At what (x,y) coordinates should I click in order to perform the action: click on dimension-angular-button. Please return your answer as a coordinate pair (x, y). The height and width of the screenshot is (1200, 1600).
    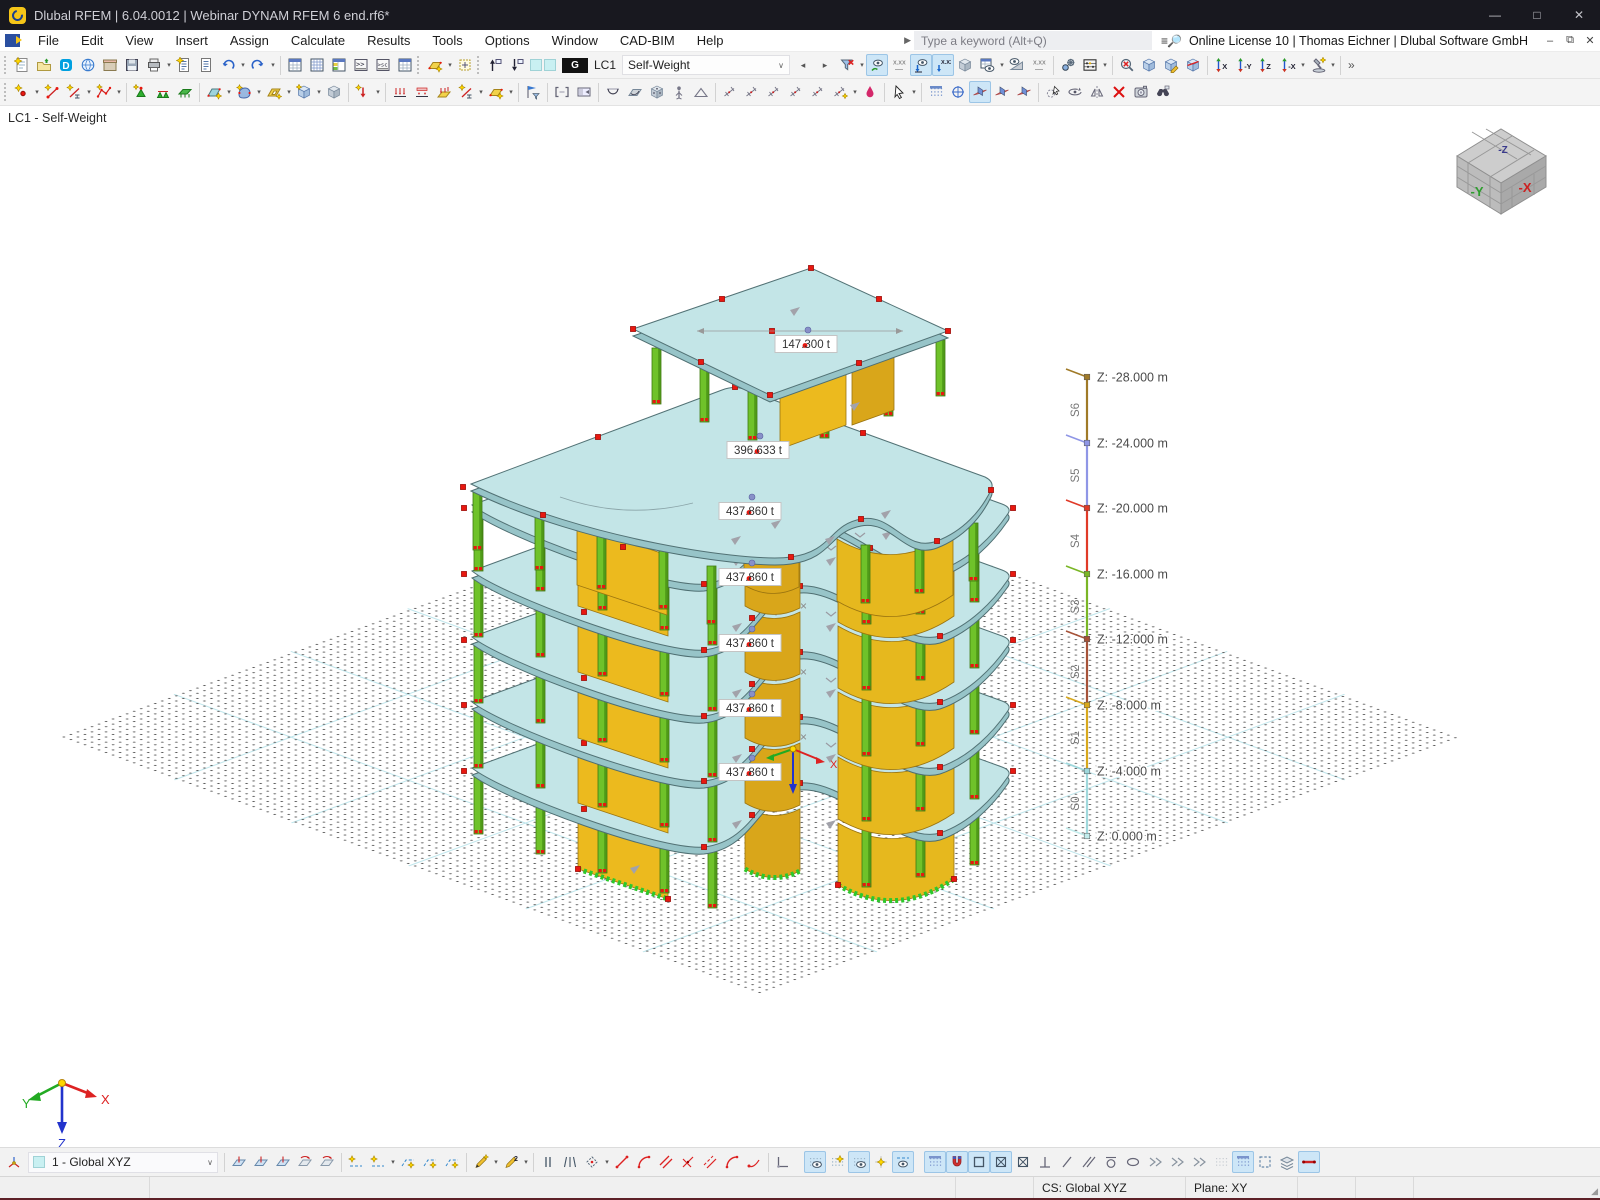
    Looking at the image, I should click on (774, 92).